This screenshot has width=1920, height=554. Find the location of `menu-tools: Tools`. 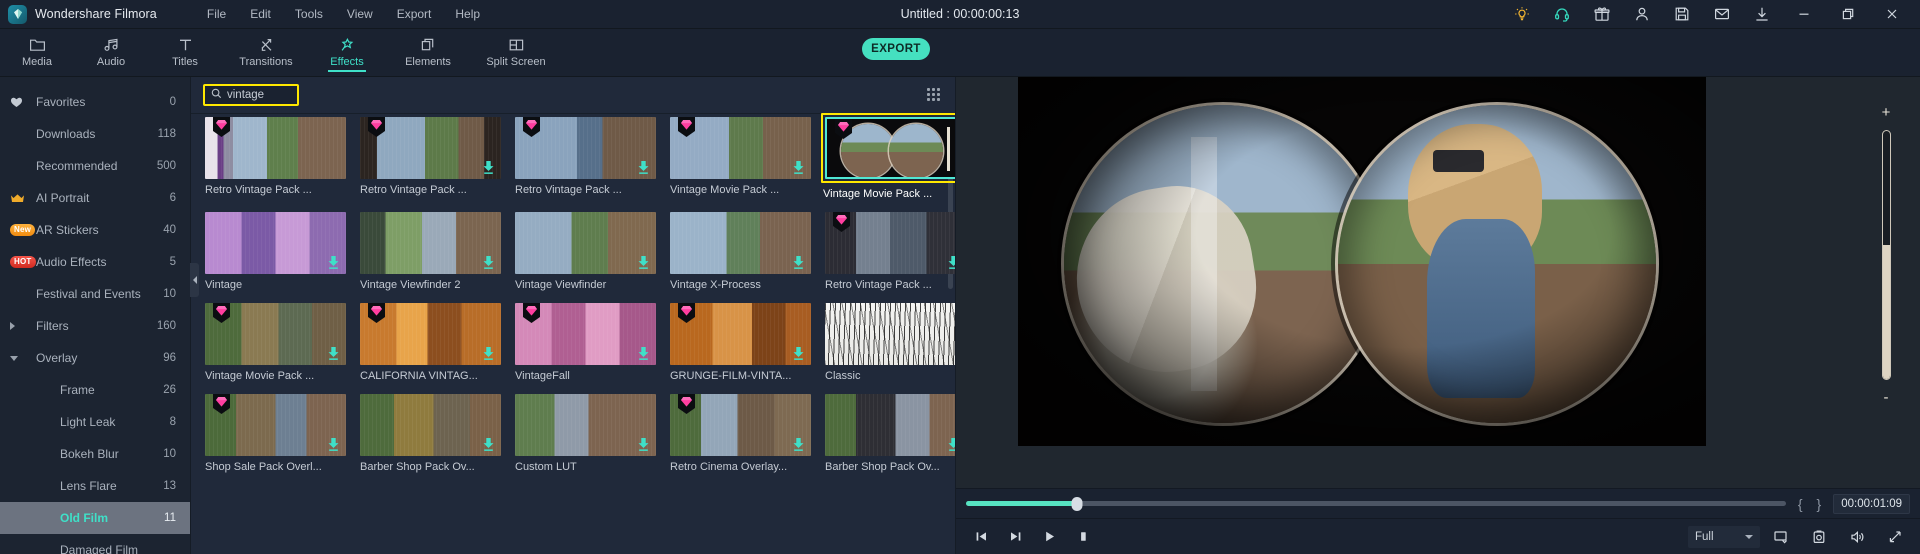

menu-tools: Tools is located at coordinates (309, 14).